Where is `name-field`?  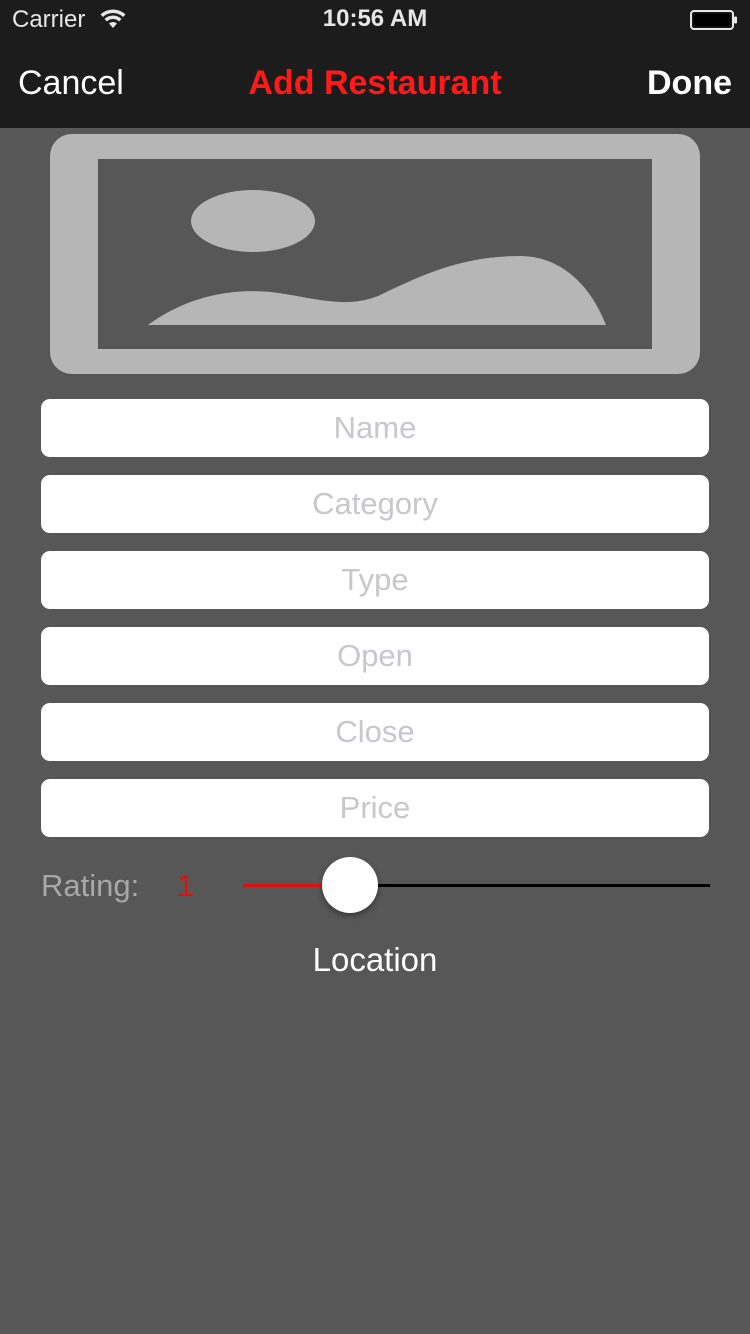 name-field is located at coordinates (375, 428).